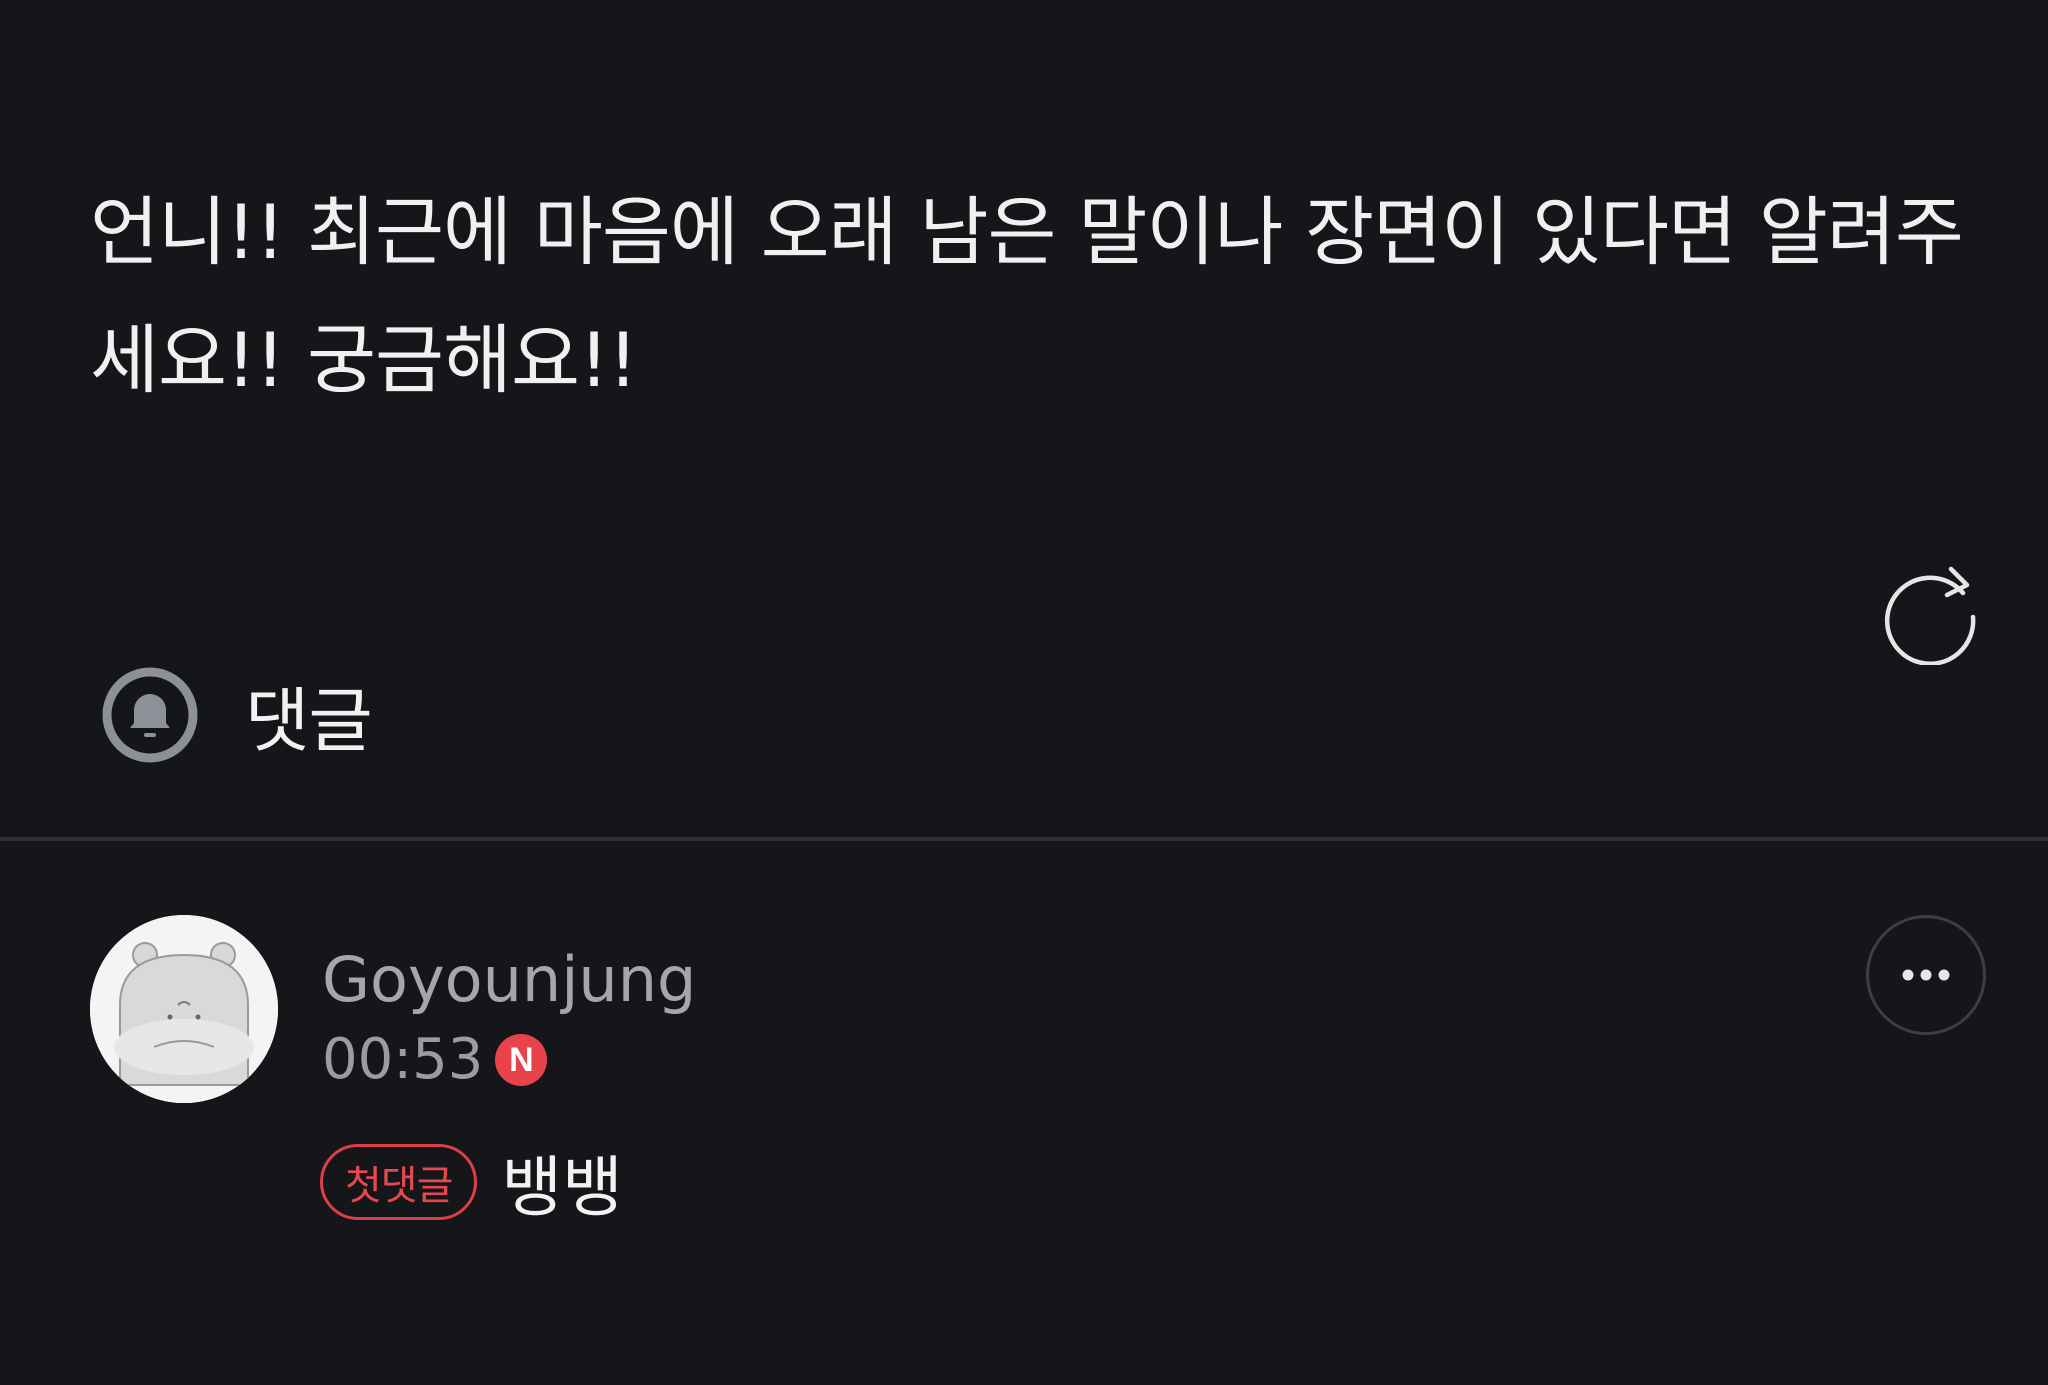 This screenshot has width=2048, height=1385. Describe the element at coordinates (562, 1187) in the screenshot. I see `comment-text: 뱅뱅` at that location.